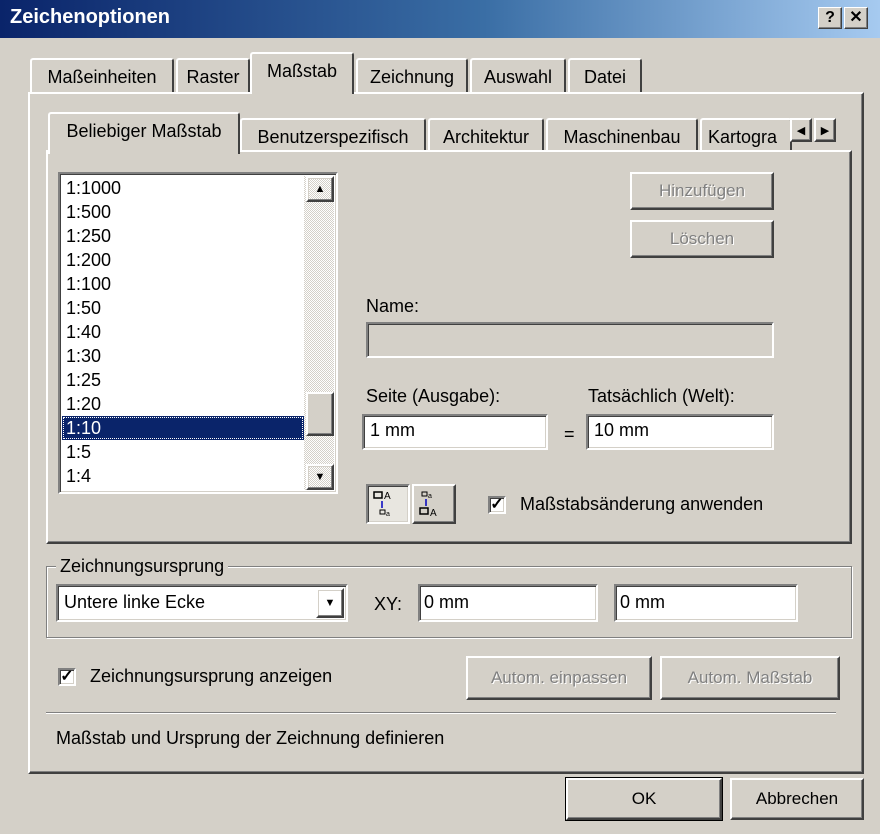  Describe the element at coordinates (302, 73) in the screenshot. I see `tab-massstab: Maßstab` at that location.